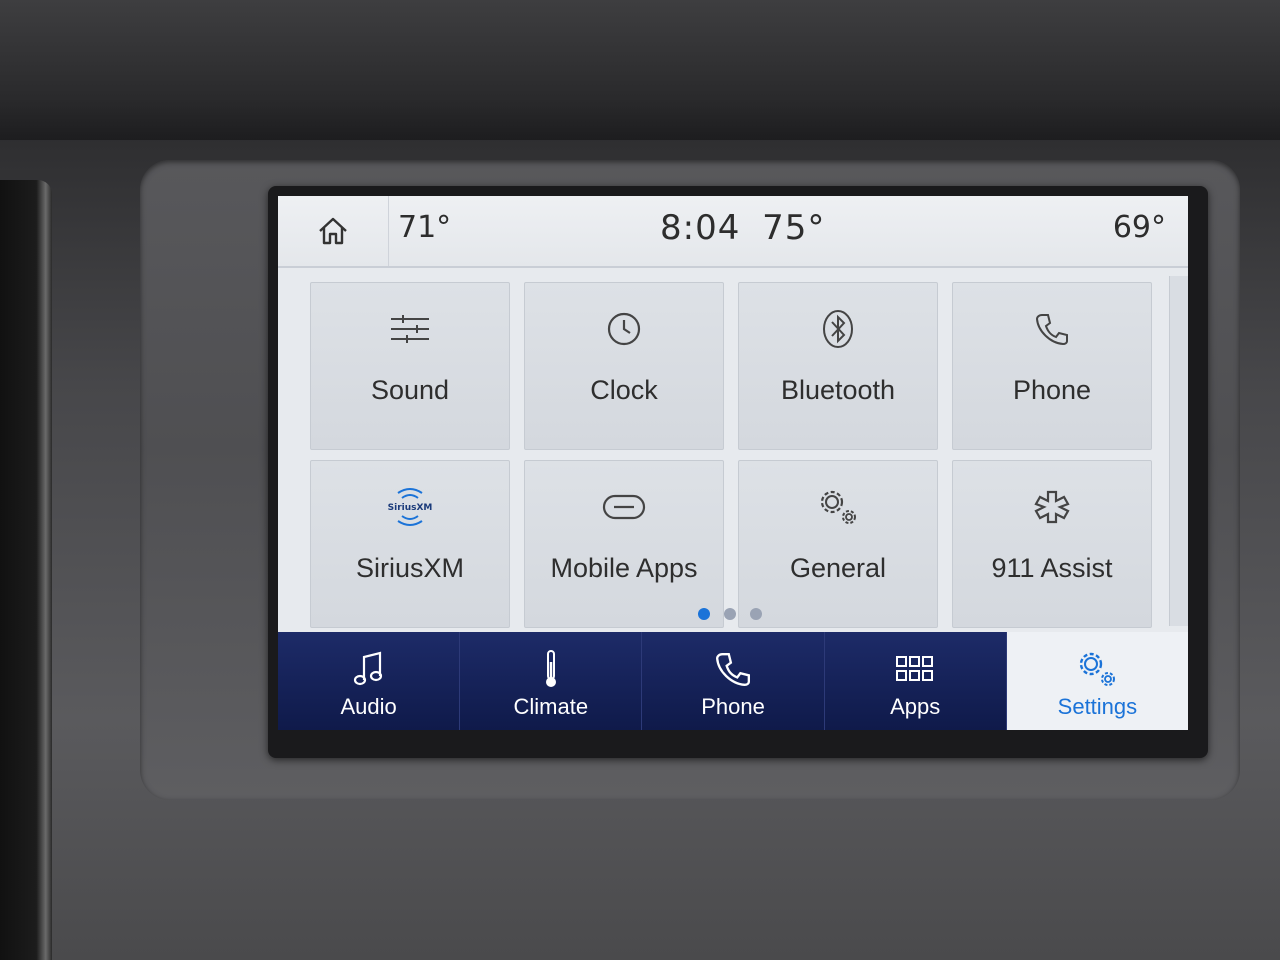 The image size is (1280, 960). What do you see at coordinates (410, 329) in the screenshot?
I see `sliders-icon` at bounding box center [410, 329].